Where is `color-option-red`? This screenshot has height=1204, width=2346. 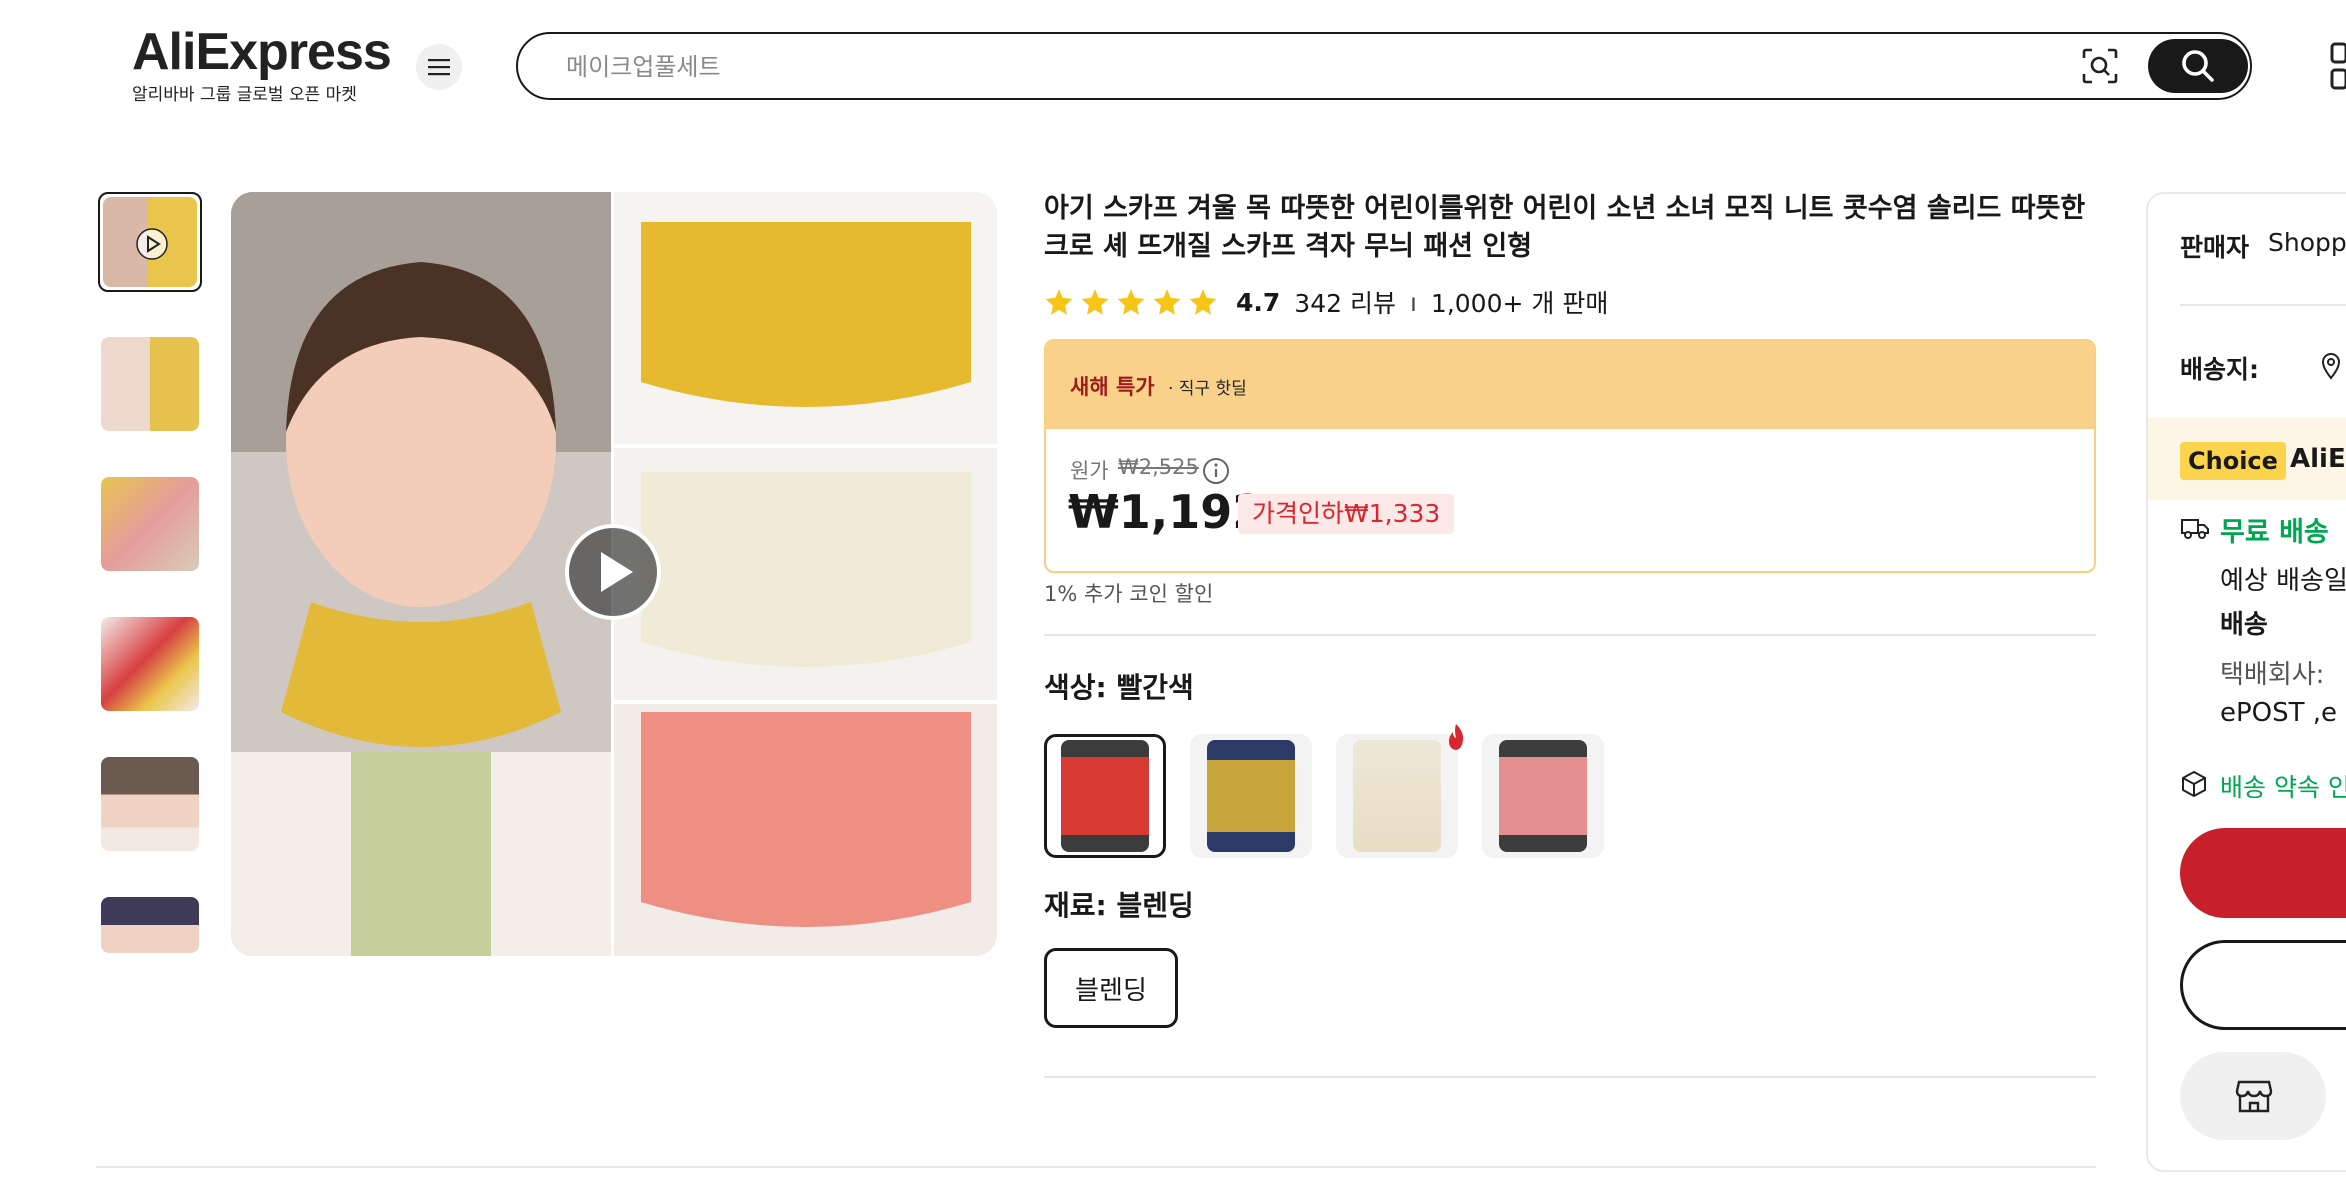 color-option-red is located at coordinates (1105, 796).